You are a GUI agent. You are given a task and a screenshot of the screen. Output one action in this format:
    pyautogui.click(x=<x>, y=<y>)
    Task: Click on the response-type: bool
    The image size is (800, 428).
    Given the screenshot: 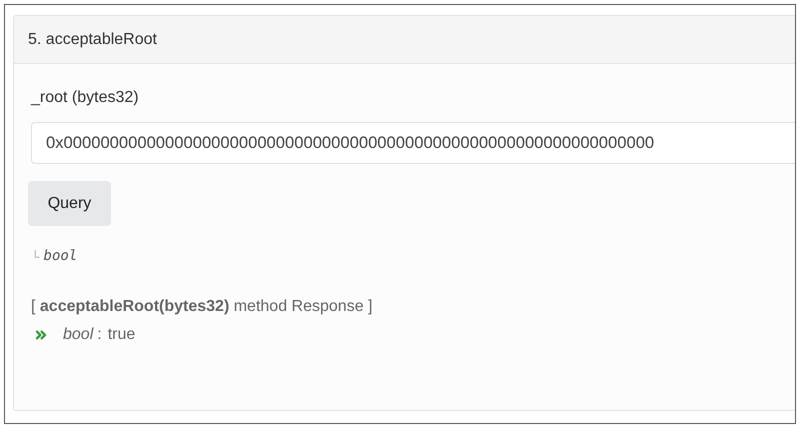 What is the action you would take?
    pyautogui.click(x=78, y=335)
    